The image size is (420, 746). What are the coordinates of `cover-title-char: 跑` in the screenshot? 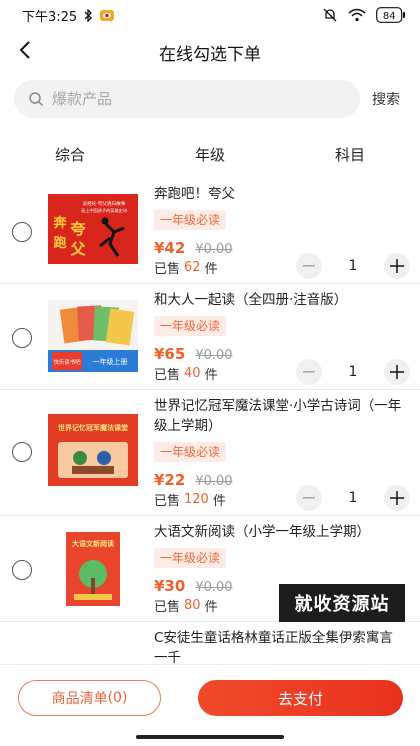 It's located at (59, 243).